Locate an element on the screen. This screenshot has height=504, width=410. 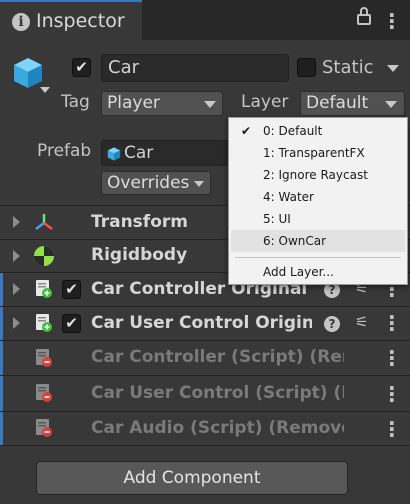
overrides-dropdown: Overrides is located at coordinates (156, 183).